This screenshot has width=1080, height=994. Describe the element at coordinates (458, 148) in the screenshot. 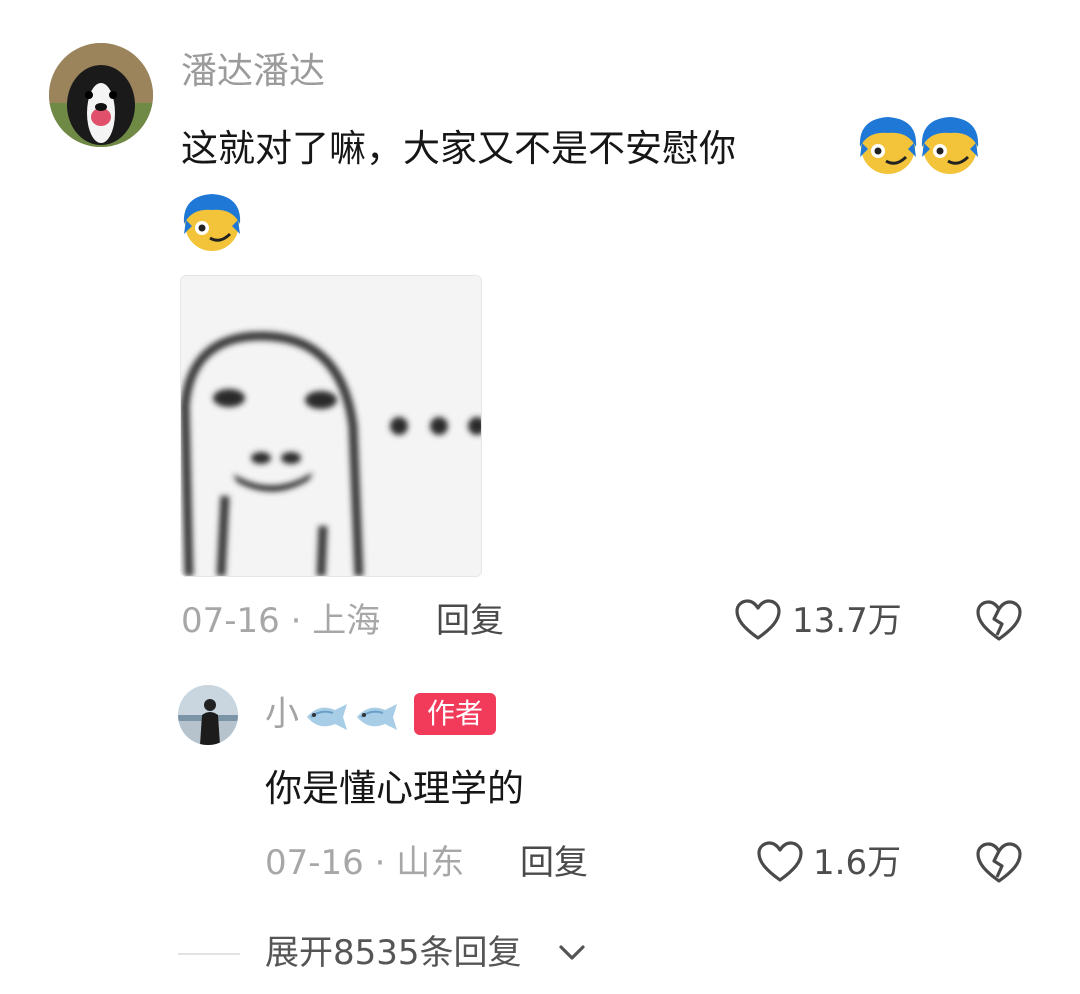

I see `comment-text: 这就对了嘛，大家又不是不安慰你` at that location.